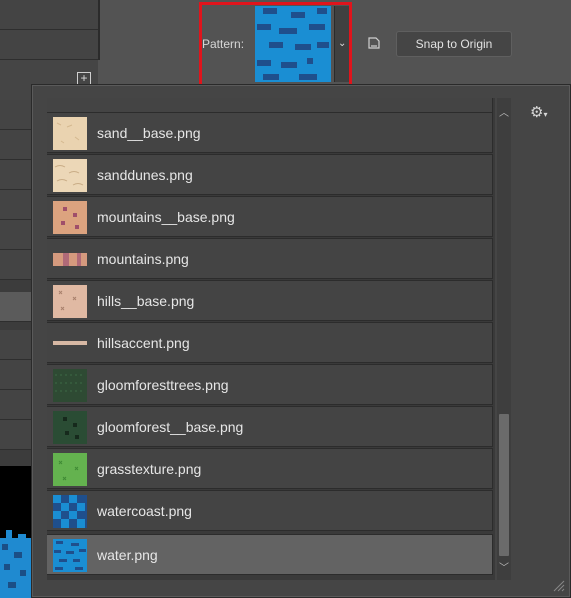  I want to click on sanddunes-thumbnail, so click(70, 175).